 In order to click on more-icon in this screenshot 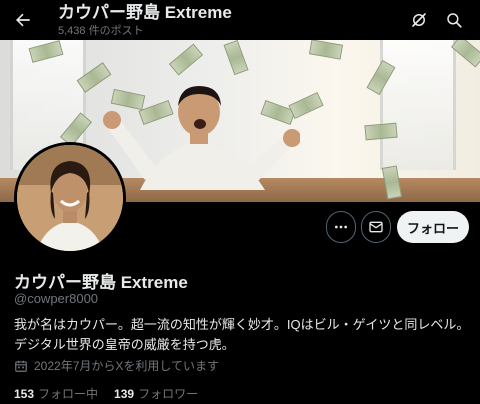, I will do `click(341, 227)`.